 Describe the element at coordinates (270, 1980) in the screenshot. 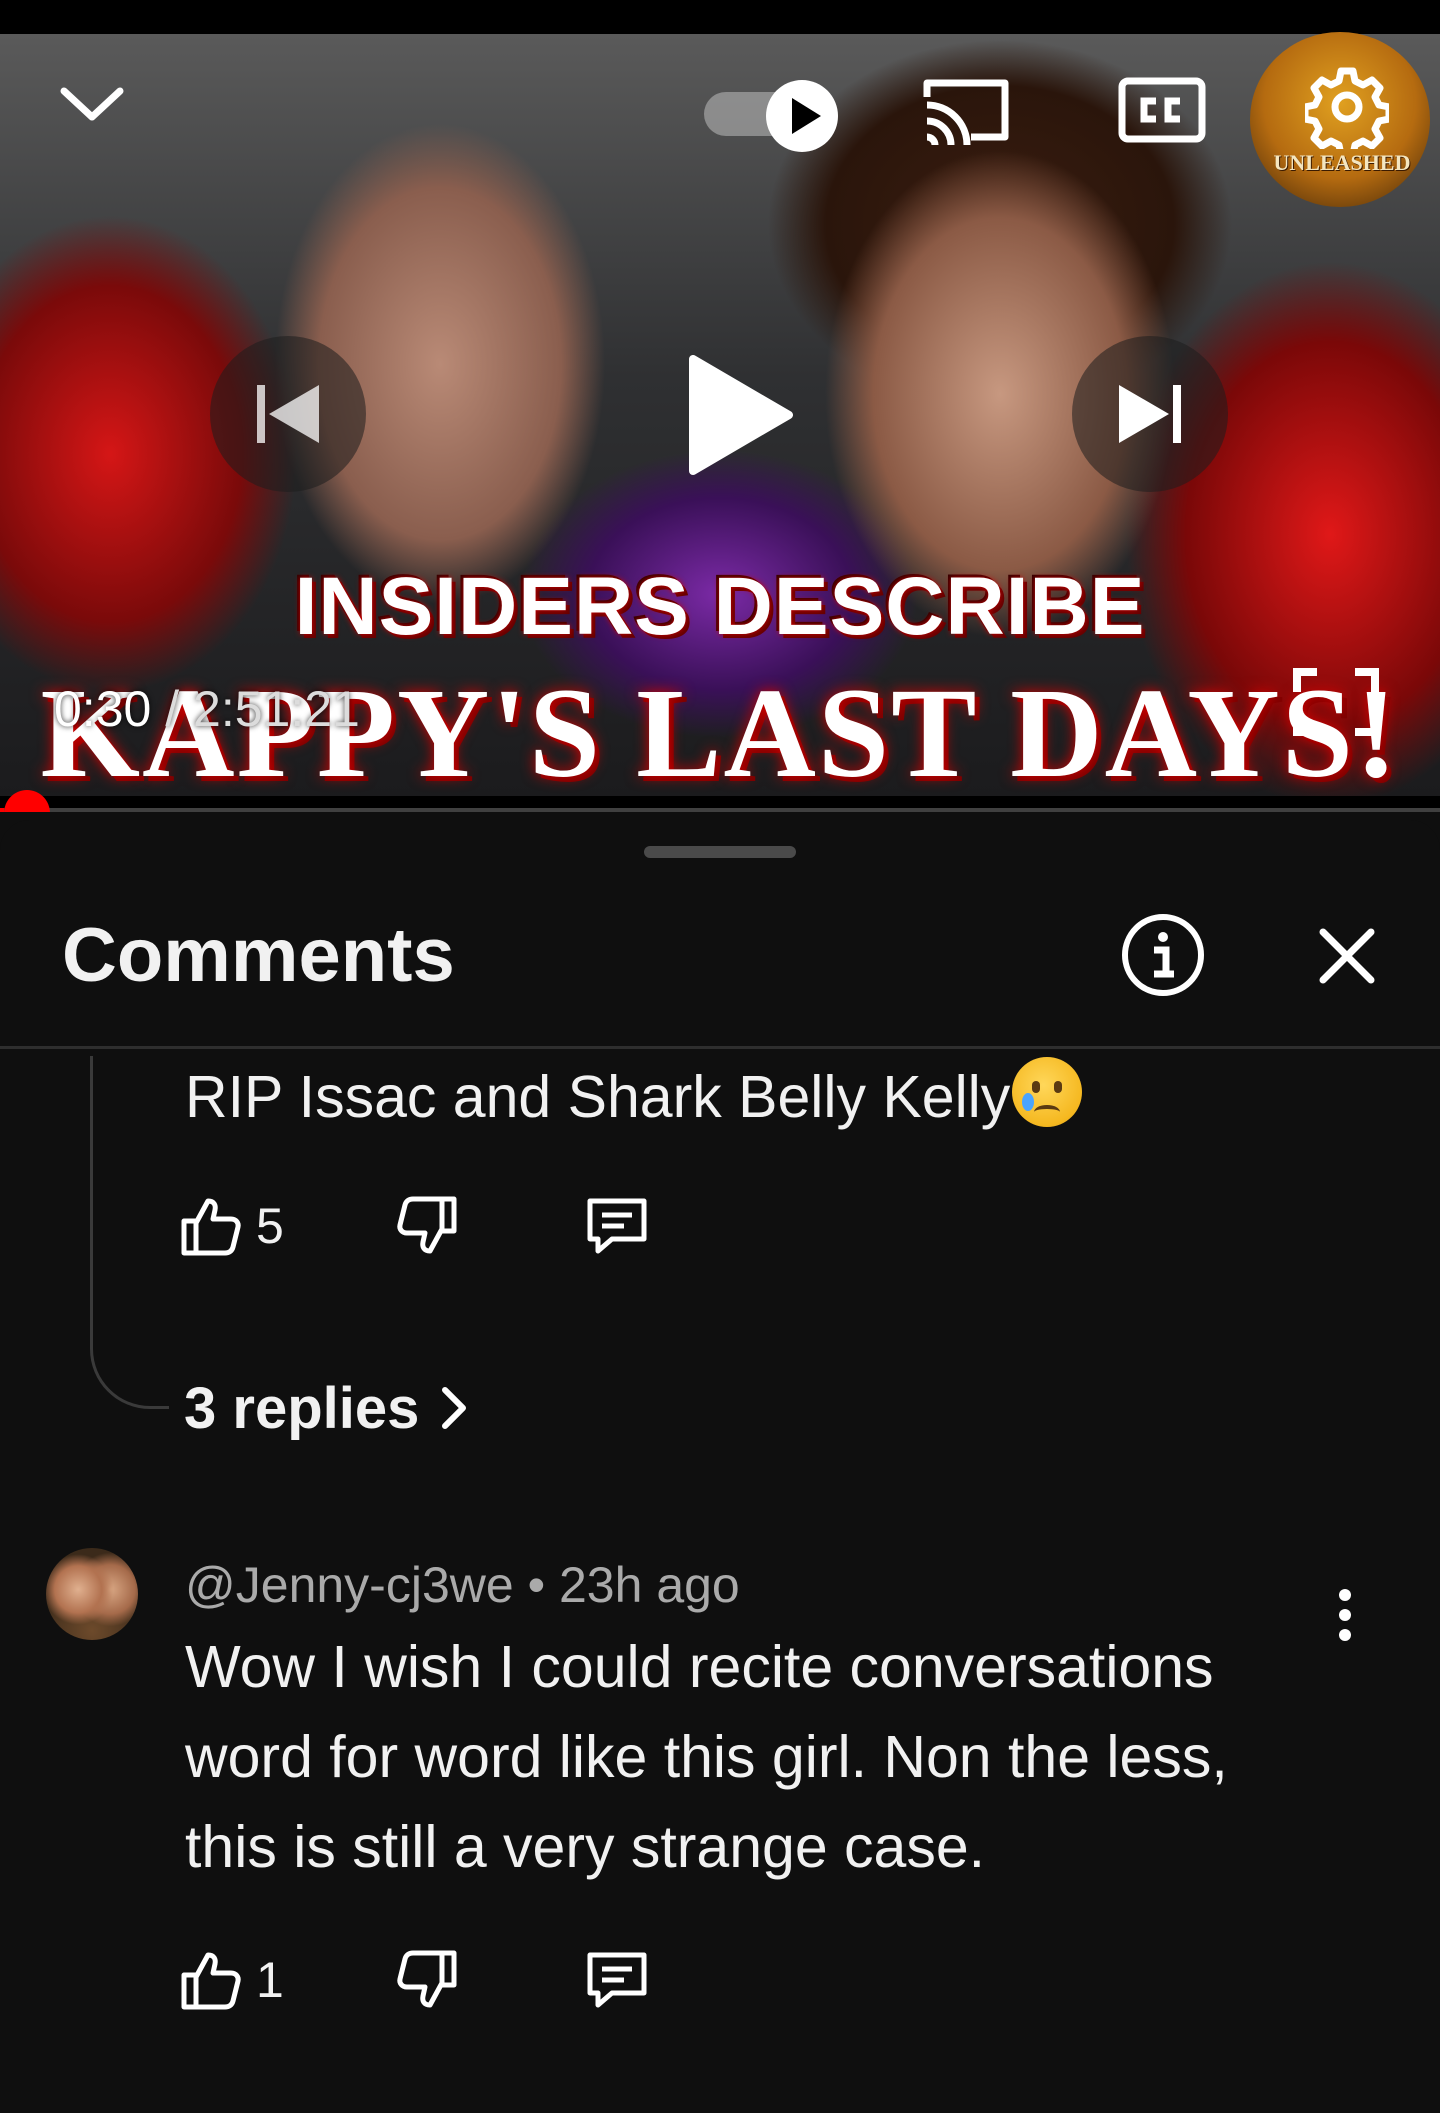

I see `like-count: 1` at that location.